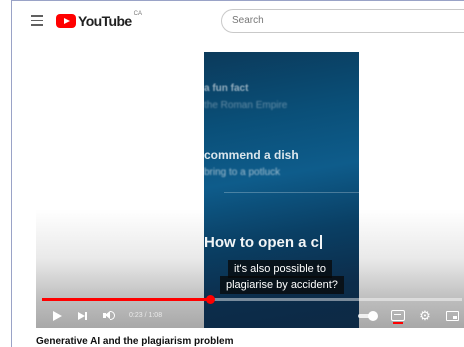  What do you see at coordinates (252, 299) in the screenshot?
I see `progress-bar` at bounding box center [252, 299].